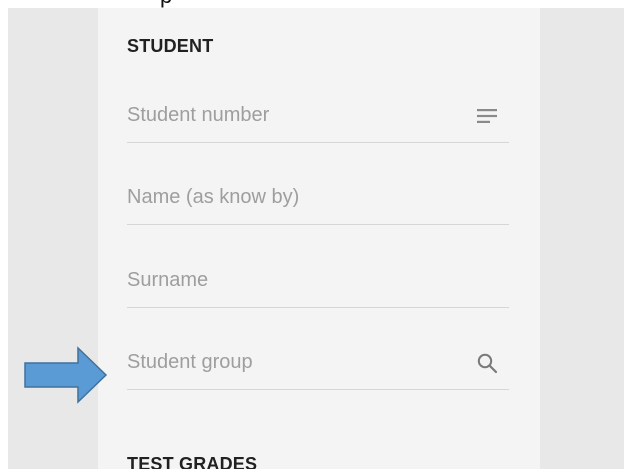  What do you see at coordinates (192, 461) in the screenshot?
I see `test-grades-section-title: TEST GRADES` at bounding box center [192, 461].